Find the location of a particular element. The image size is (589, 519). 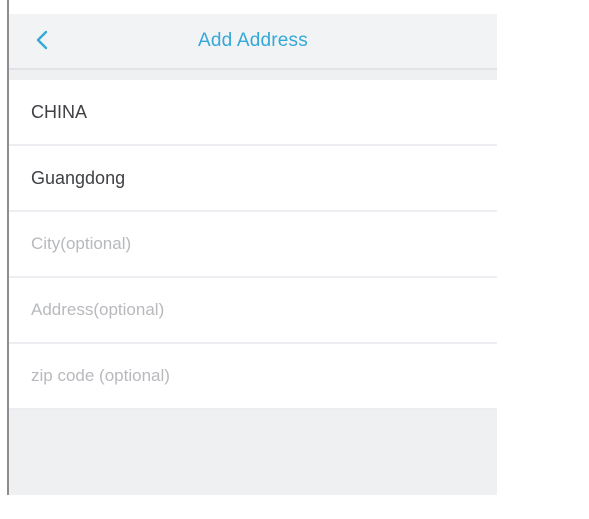

zip-code-input is located at coordinates (241, 376).